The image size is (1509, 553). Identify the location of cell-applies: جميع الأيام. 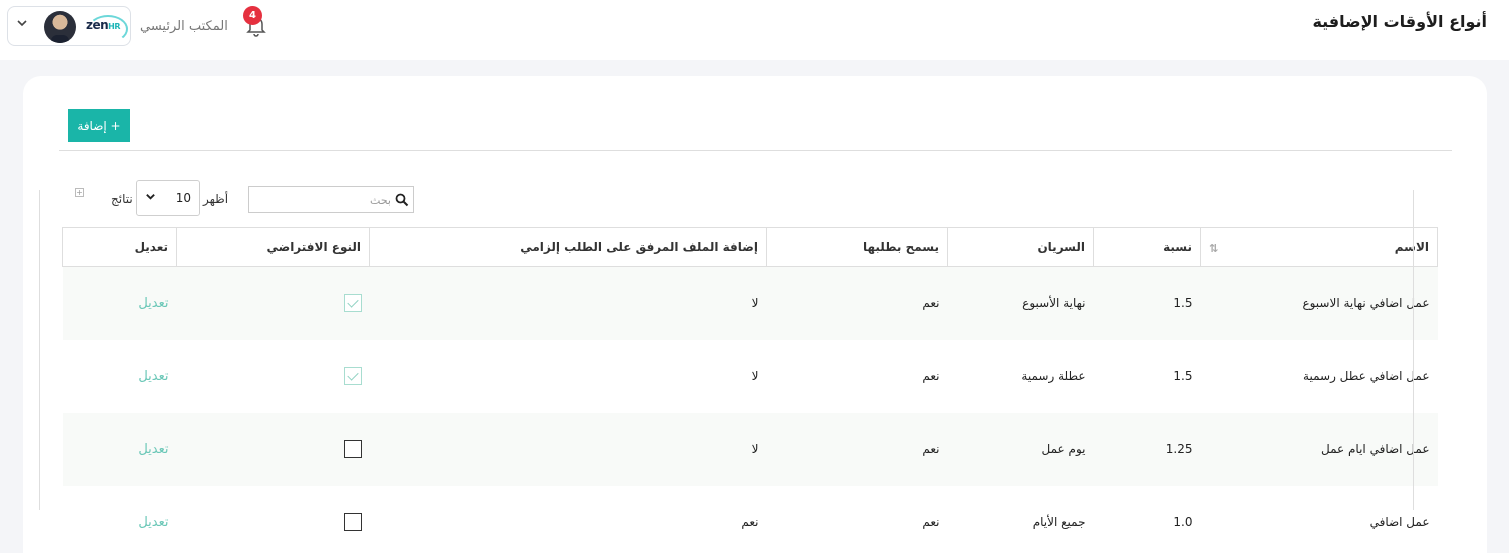
(1059, 522).